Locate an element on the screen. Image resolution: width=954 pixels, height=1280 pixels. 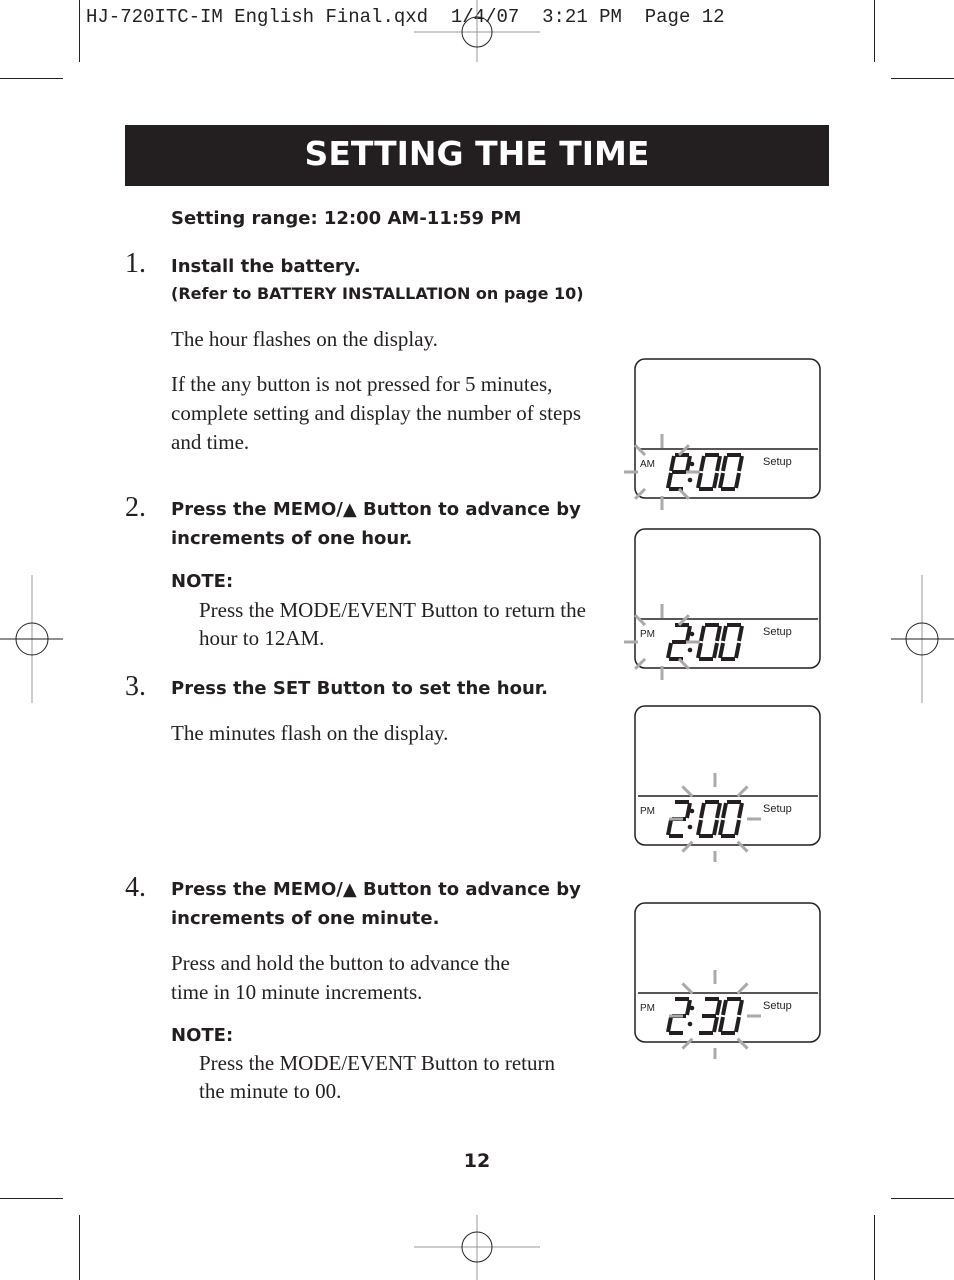
lcd-illustration: AM Setup is located at coordinates (722, 434).